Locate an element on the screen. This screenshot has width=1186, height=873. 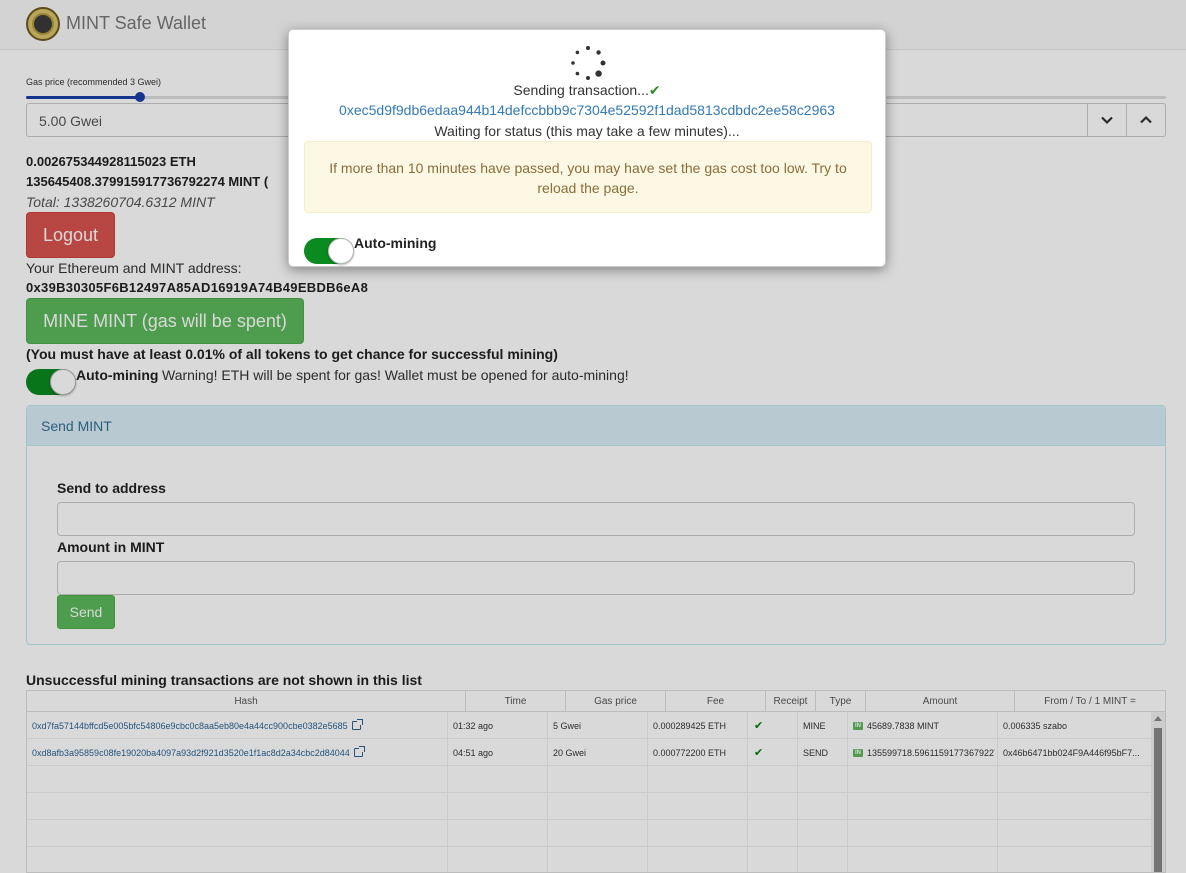
modal-automining-toggle is located at coordinates (329, 251).